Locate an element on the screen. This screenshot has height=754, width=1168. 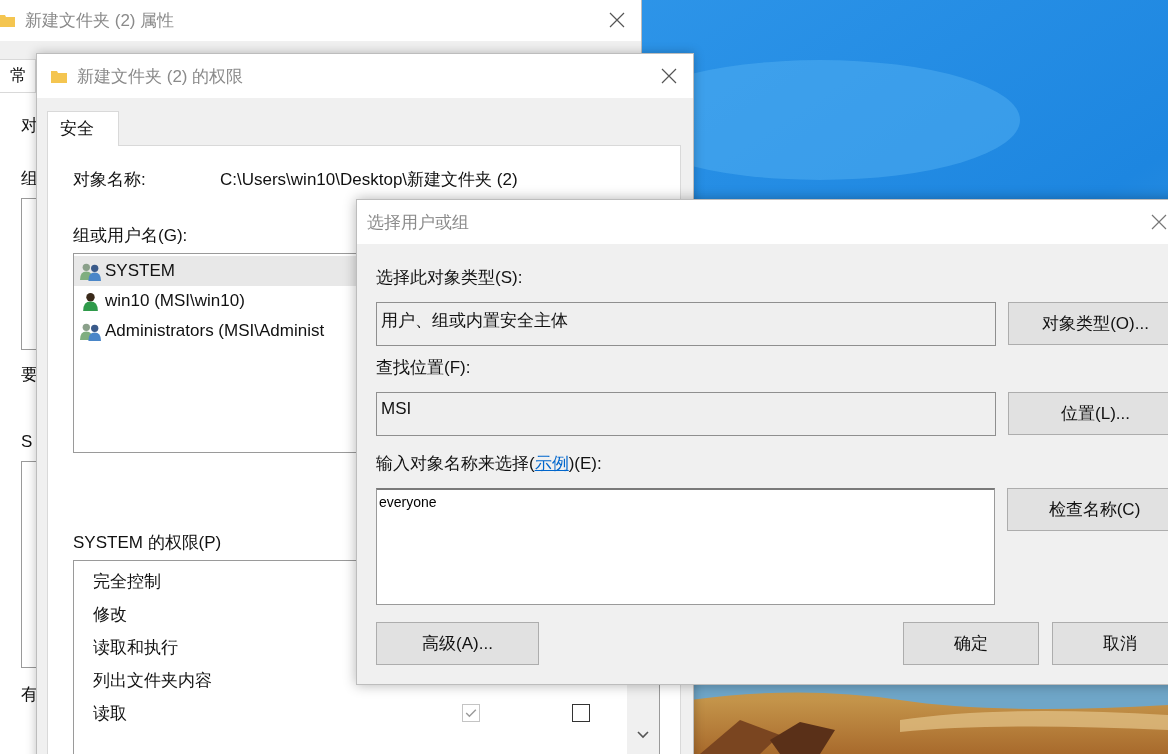
location-label: 查找位置(F): is located at coordinates (423, 368).